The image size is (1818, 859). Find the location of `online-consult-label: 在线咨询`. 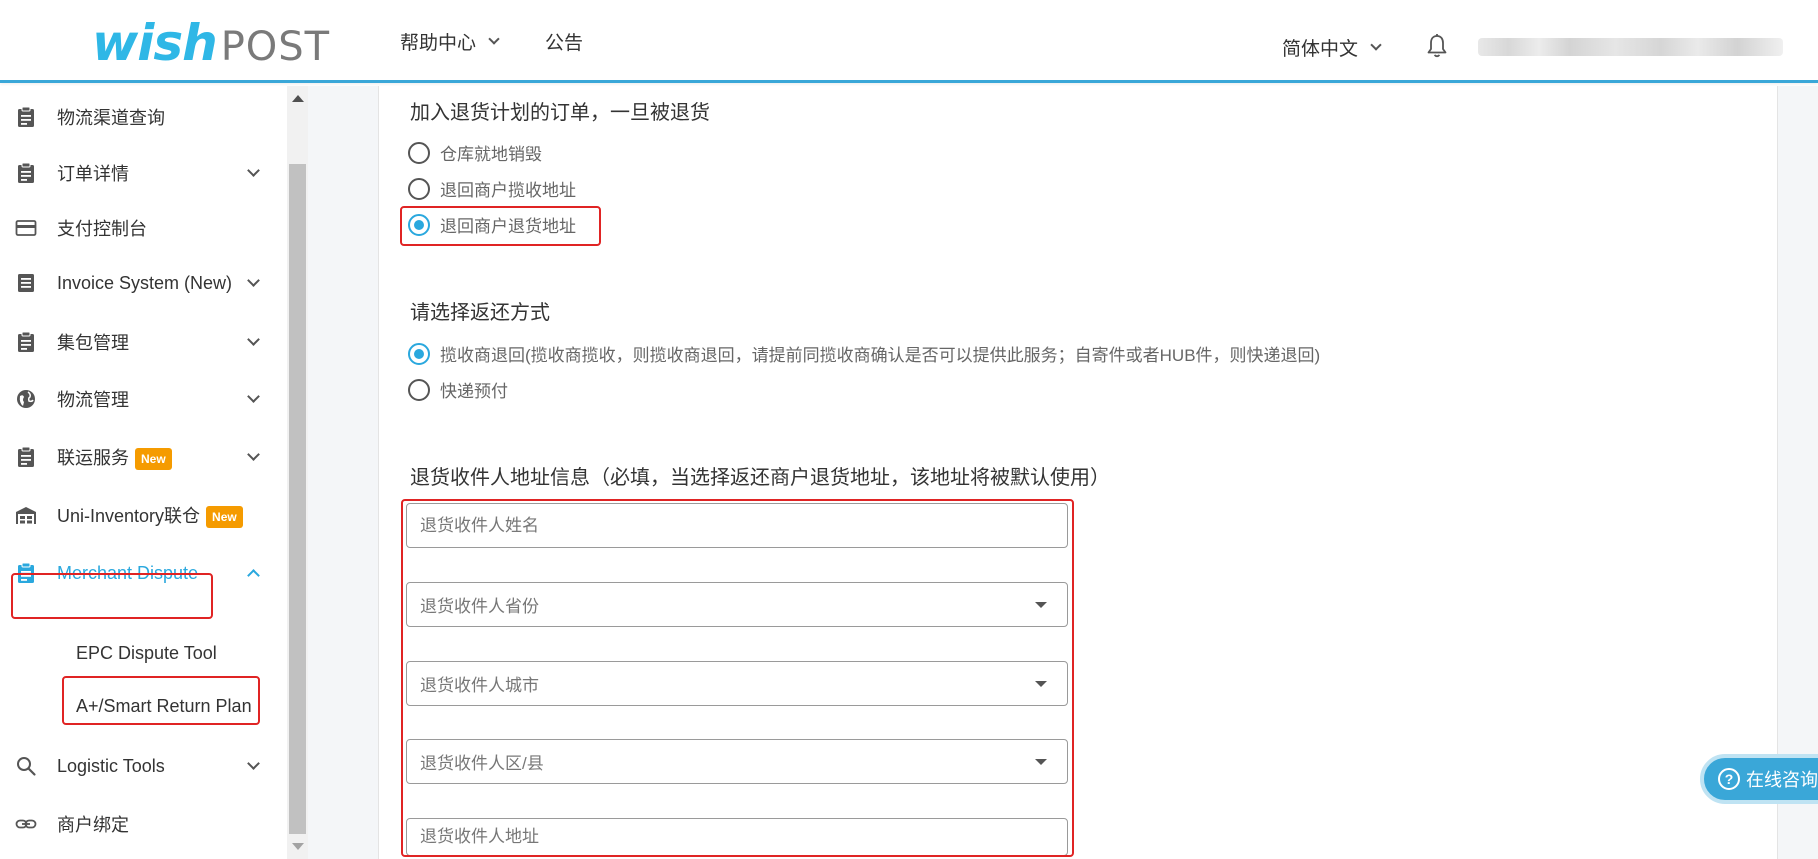

online-consult-label: 在线咨询 is located at coordinates (1782, 780).